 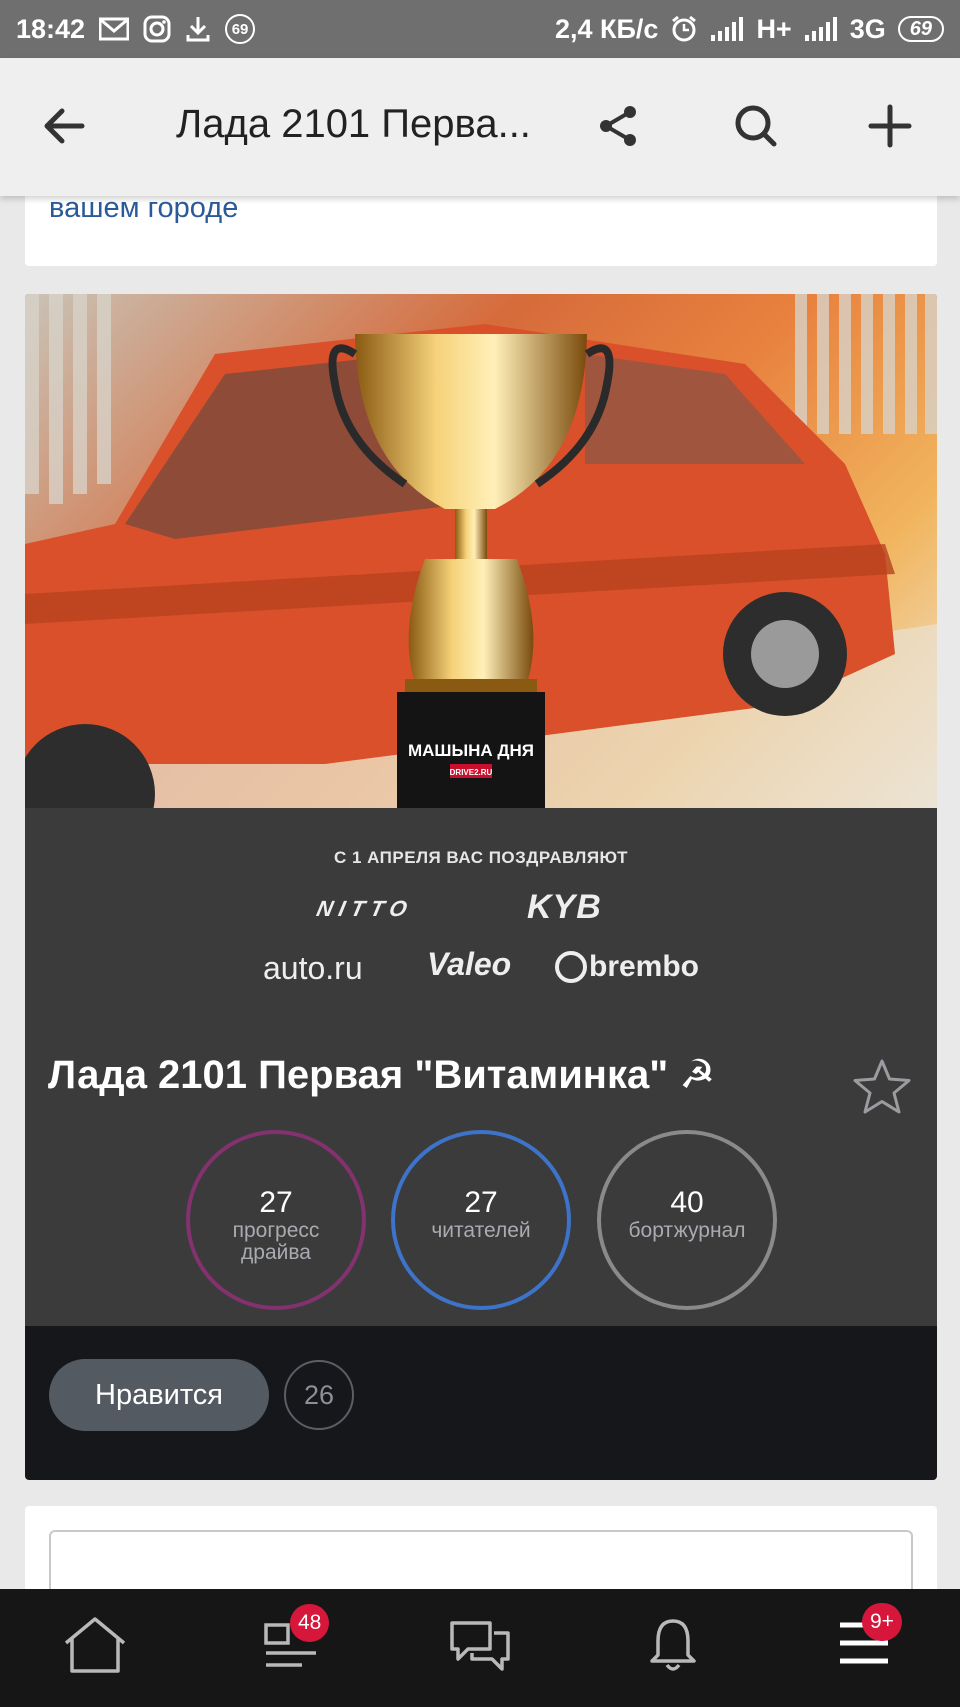 I want to click on stat-label: читателей, so click(x=481, y=1230).